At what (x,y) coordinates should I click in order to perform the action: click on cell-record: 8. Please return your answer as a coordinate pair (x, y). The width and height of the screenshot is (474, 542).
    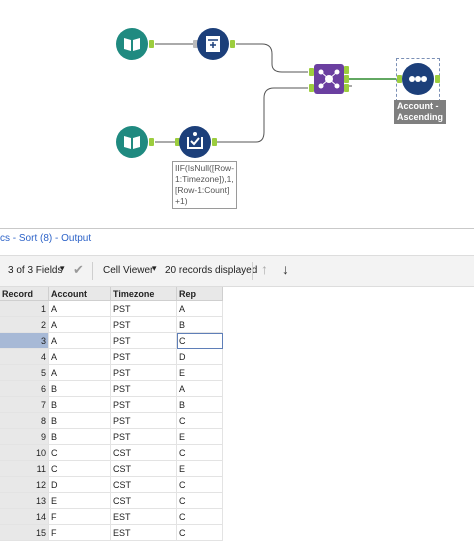
    Looking at the image, I should click on (24, 420).